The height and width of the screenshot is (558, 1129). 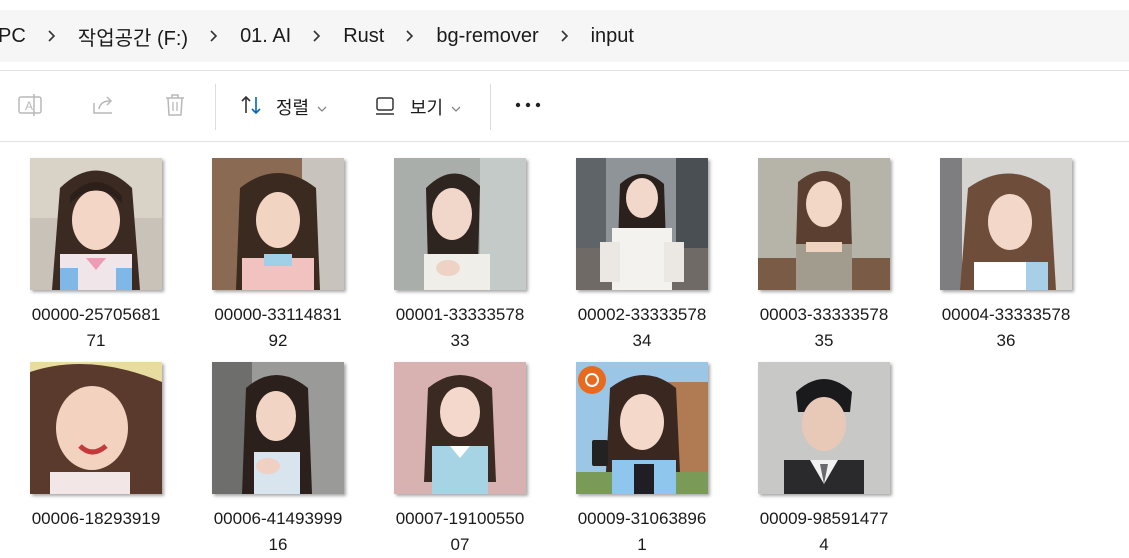 What do you see at coordinates (15, 36) in the screenshot?
I see `breadcrumb-item-pc: PC` at bounding box center [15, 36].